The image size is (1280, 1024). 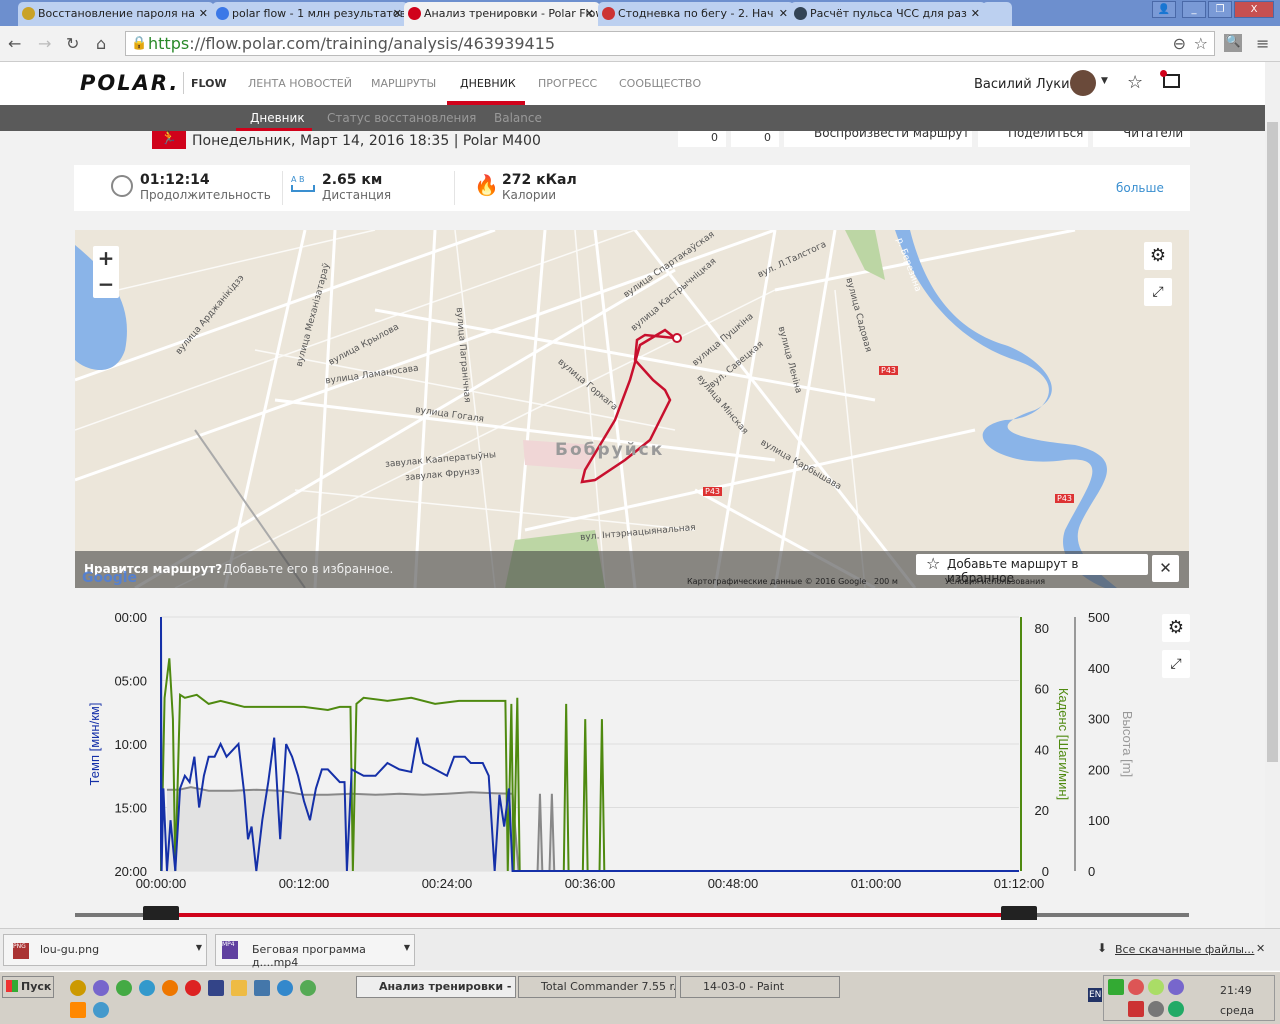 I want to click on active-subnav-indicator, so click(x=274, y=129).